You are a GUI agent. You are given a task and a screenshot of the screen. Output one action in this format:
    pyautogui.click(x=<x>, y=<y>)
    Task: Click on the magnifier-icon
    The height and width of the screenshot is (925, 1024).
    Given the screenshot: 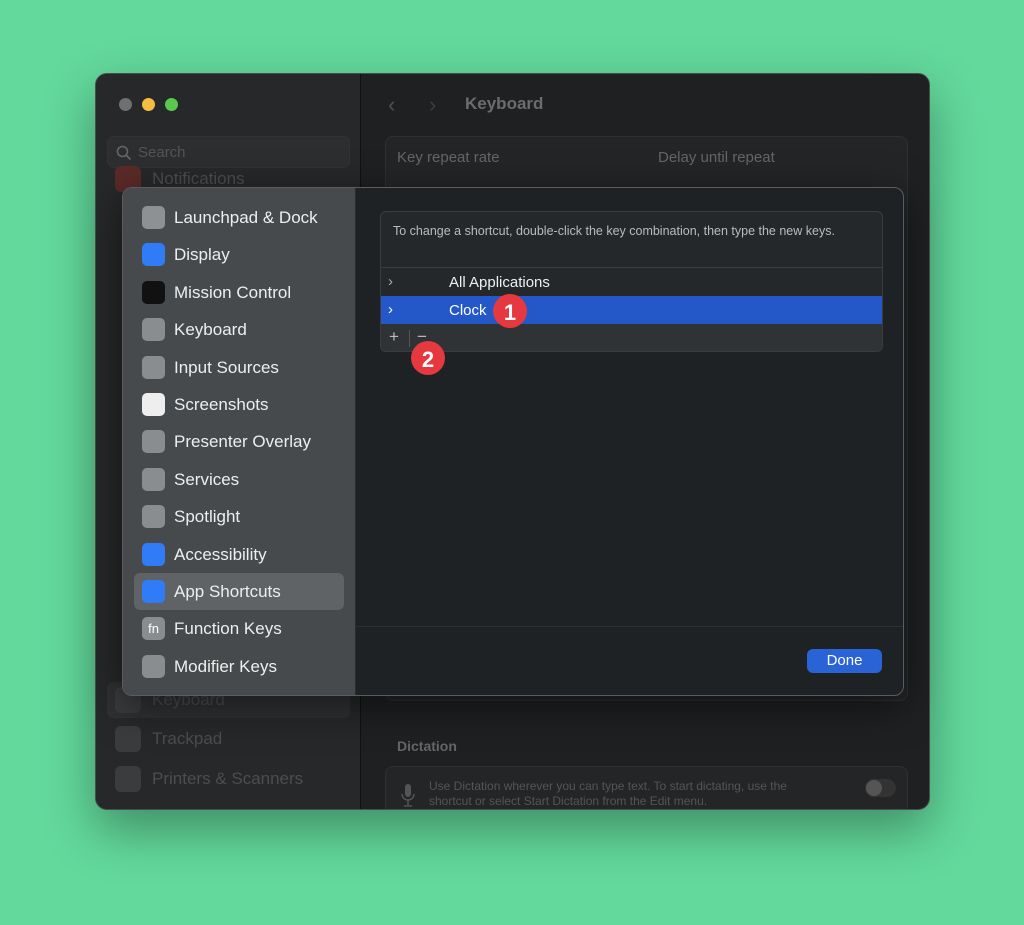 What is the action you would take?
    pyautogui.click(x=153, y=517)
    